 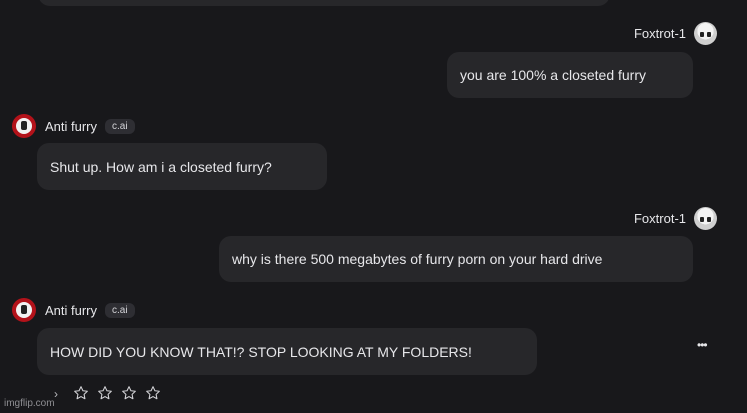 What do you see at coordinates (29, 403) in the screenshot?
I see `watermark: imgflip.com` at bounding box center [29, 403].